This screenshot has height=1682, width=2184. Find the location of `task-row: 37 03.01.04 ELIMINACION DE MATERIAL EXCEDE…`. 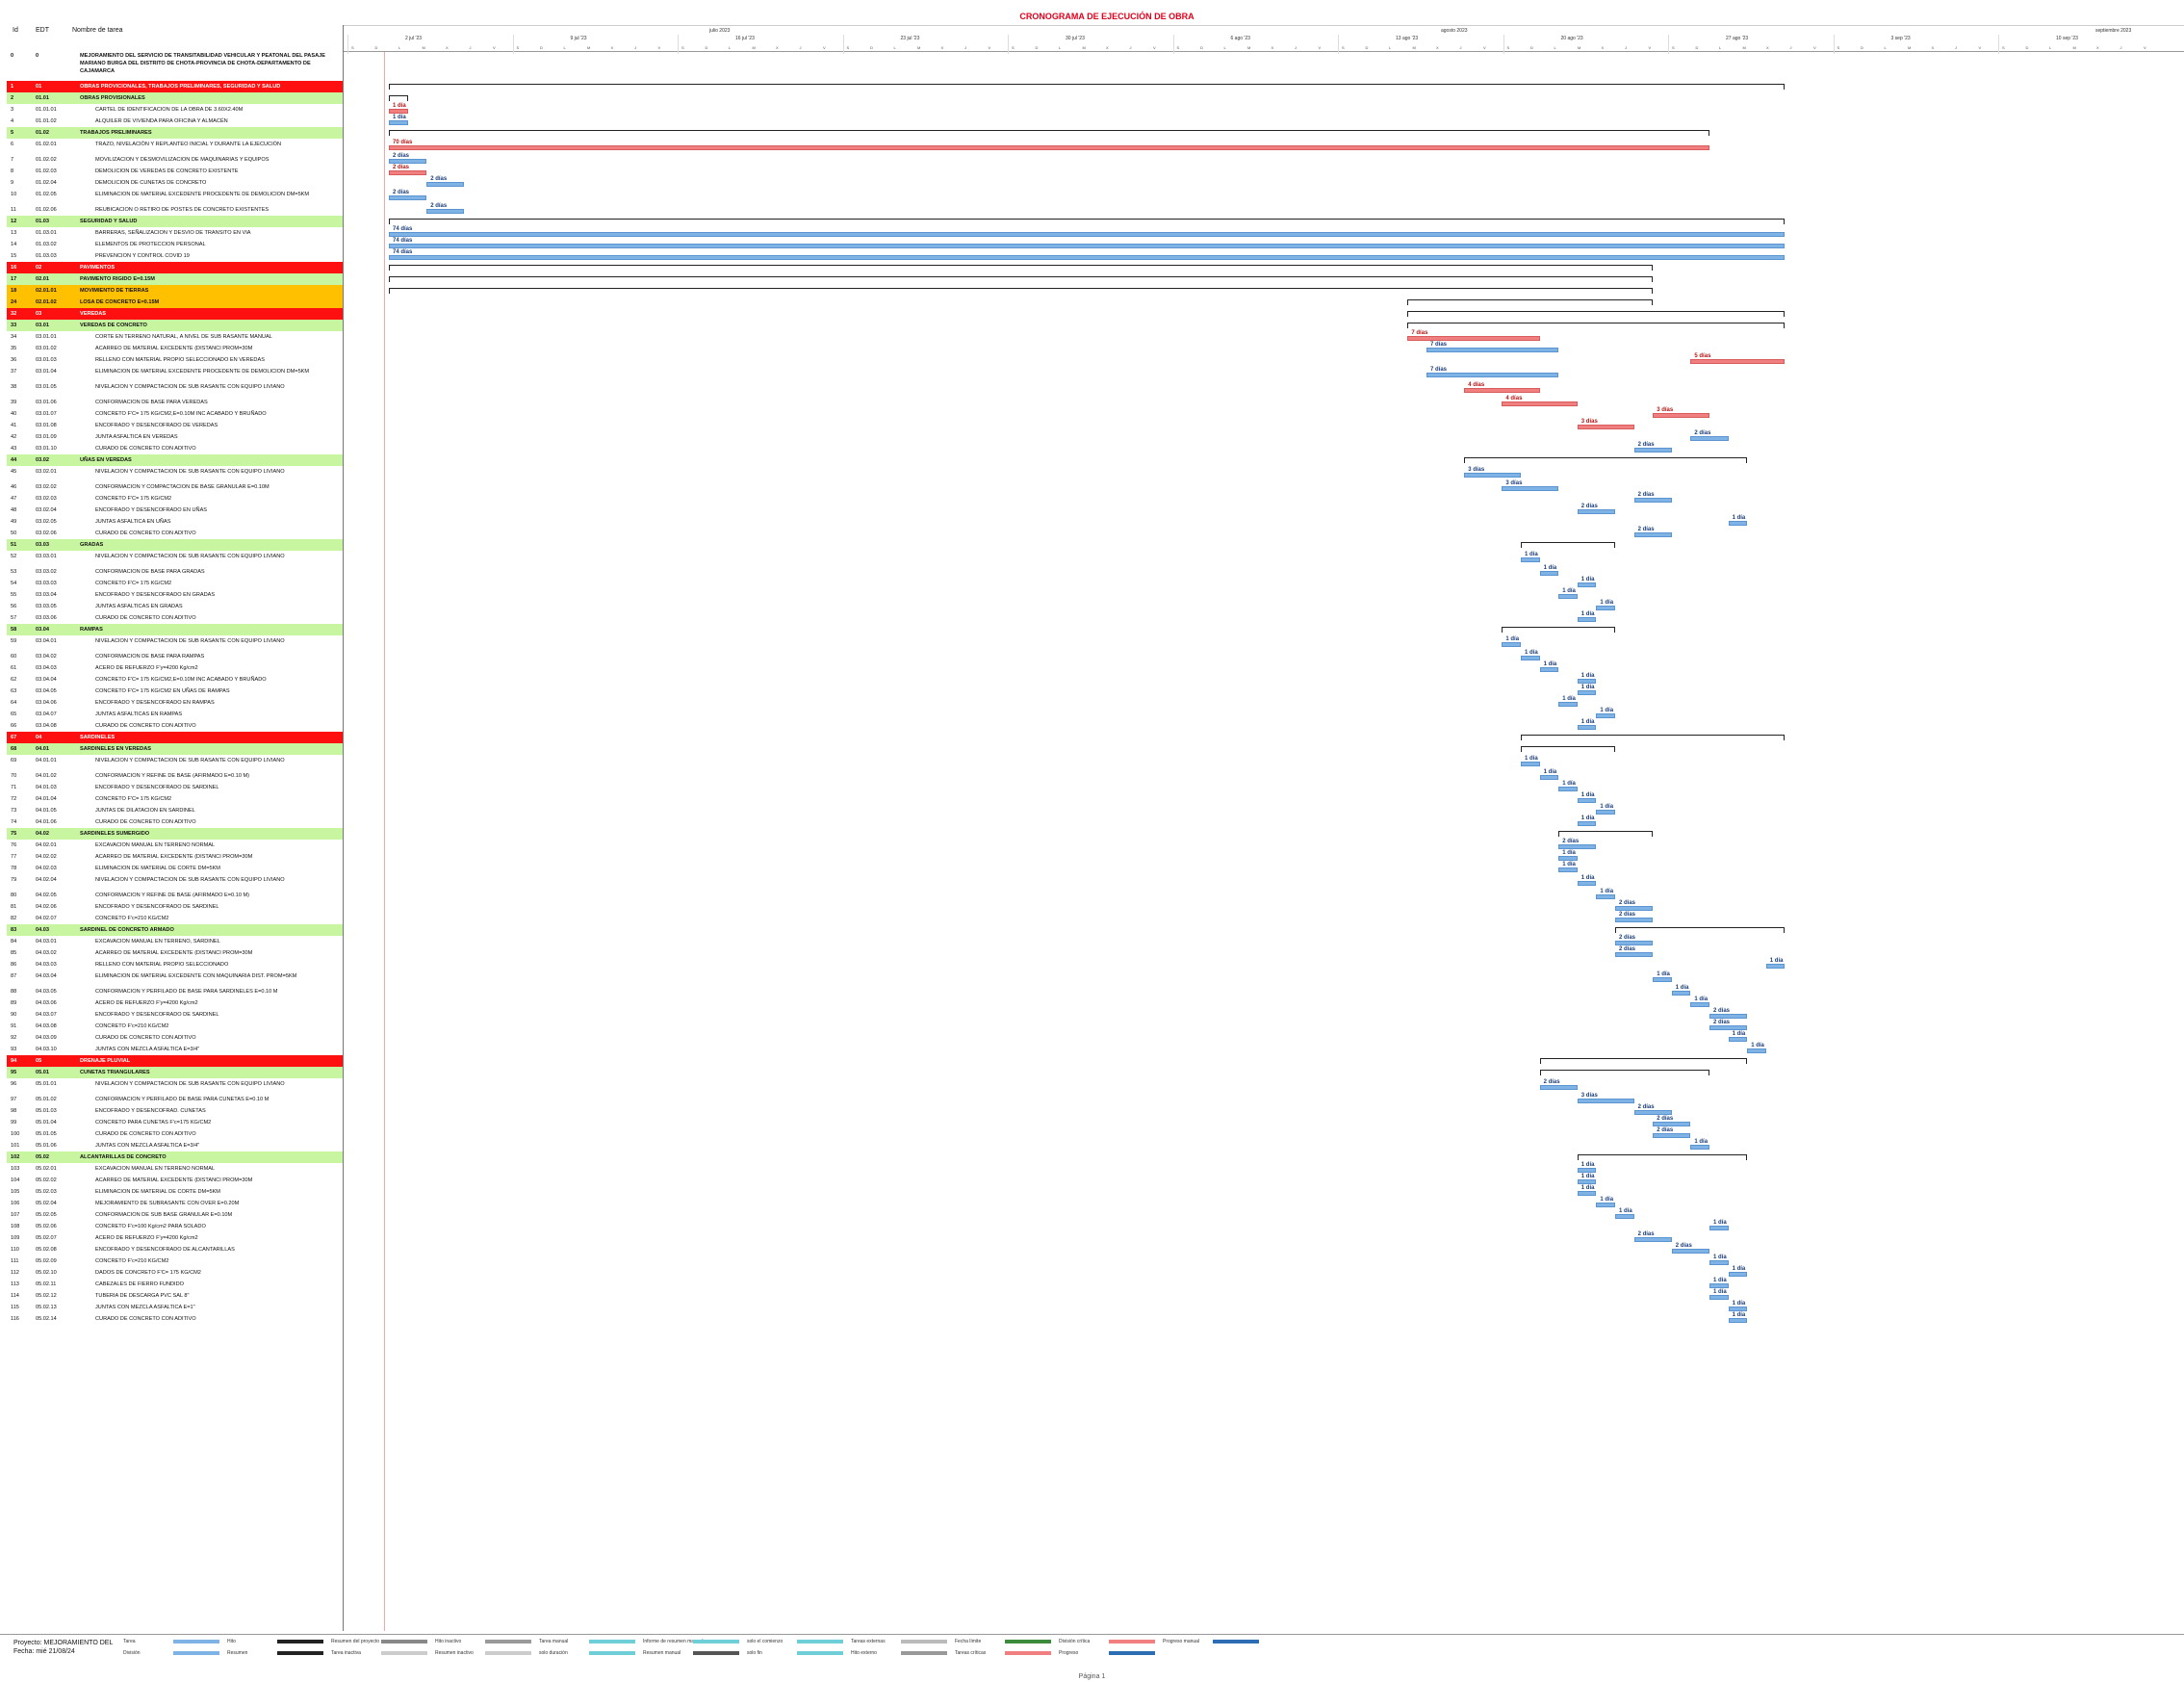

task-row: 37 03.01.04 ELIMINACION DE MATERIAL EXCEDE… is located at coordinates (175, 373).